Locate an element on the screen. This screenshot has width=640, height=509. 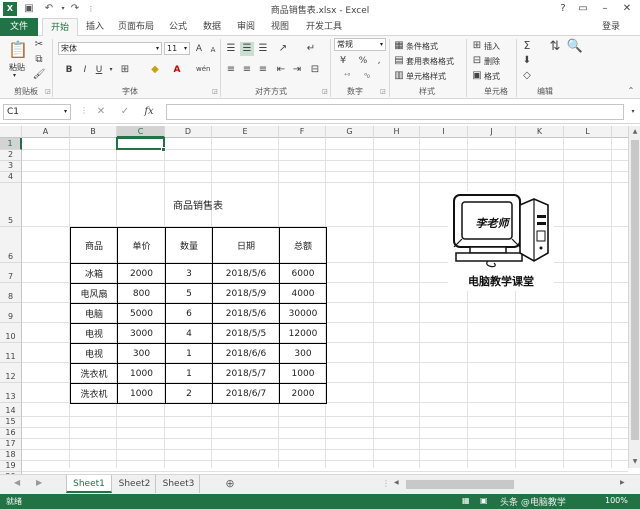
tab-split-handle: ⋮ is located at coordinates (386, 483).